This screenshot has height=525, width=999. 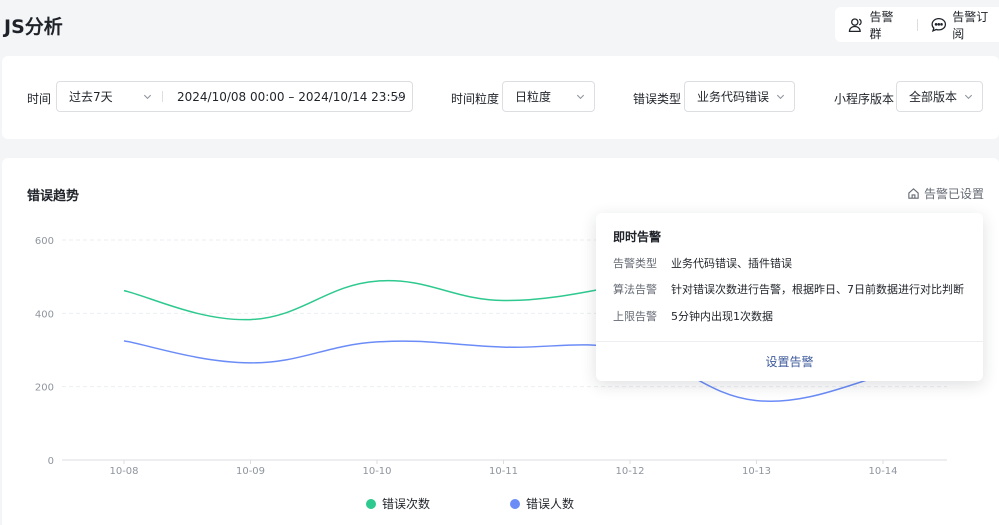 What do you see at coordinates (789, 361) in the screenshot?
I see `set-alert-button: 设置告警` at bounding box center [789, 361].